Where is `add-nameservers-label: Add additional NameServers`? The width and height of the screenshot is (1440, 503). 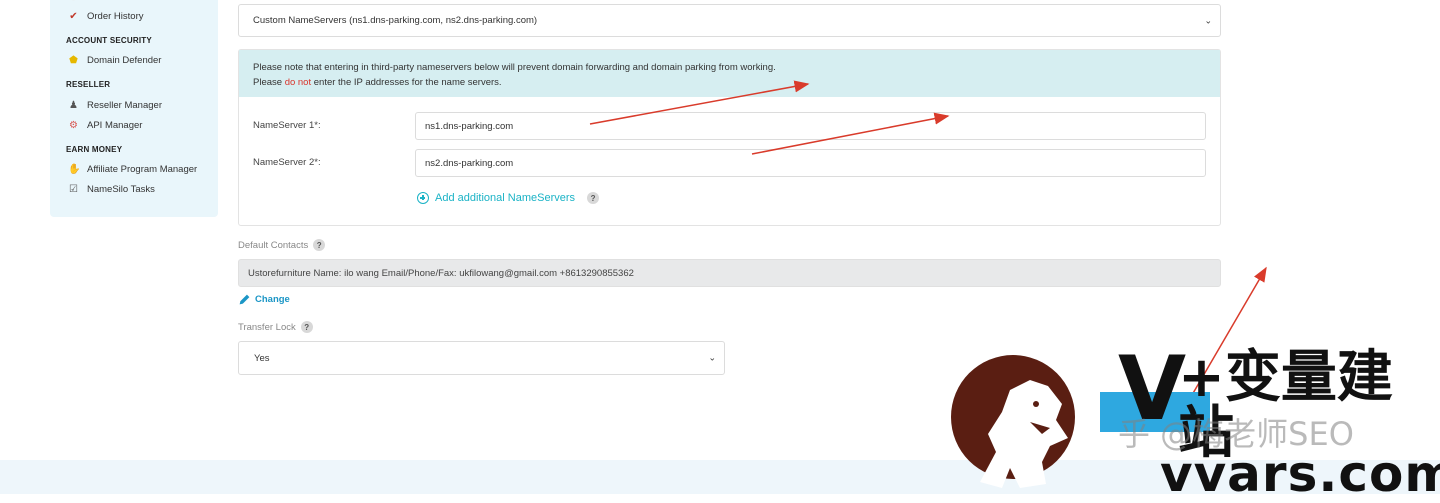
add-nameservers-label: Add additional NameServers is located at coordinates (505, 198).